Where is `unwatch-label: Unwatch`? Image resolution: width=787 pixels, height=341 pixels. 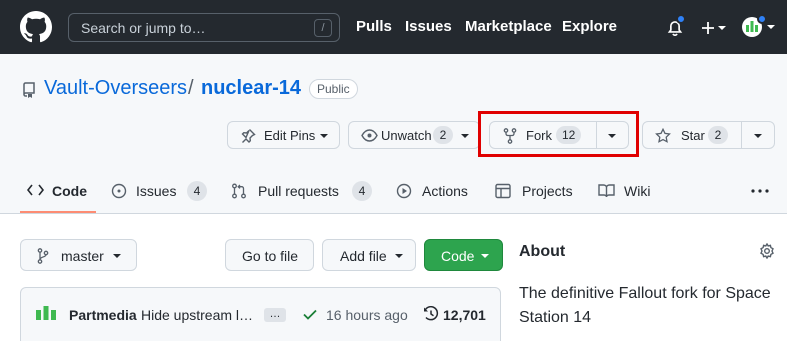 unwatch-label: Unwatch is located at coordinates (406, 135).